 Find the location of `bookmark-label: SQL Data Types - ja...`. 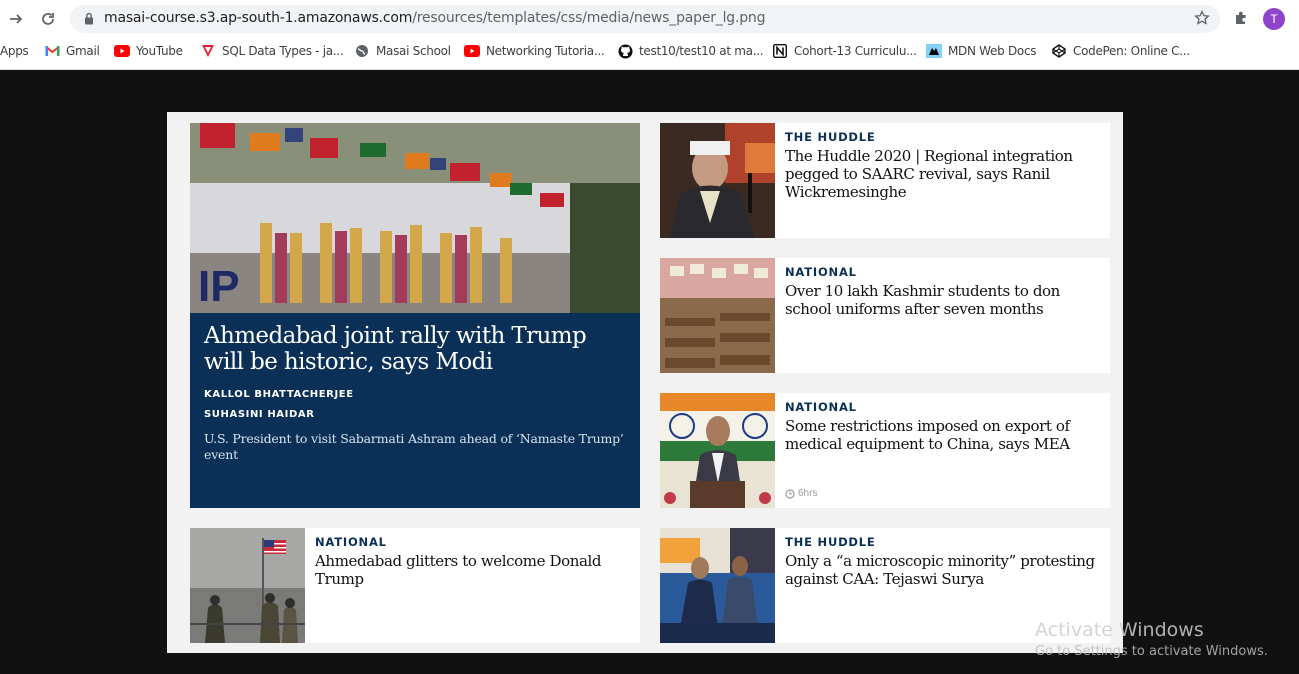

bookmark-label: SQL Data Types - ja... is located at coordinates (283, 51).